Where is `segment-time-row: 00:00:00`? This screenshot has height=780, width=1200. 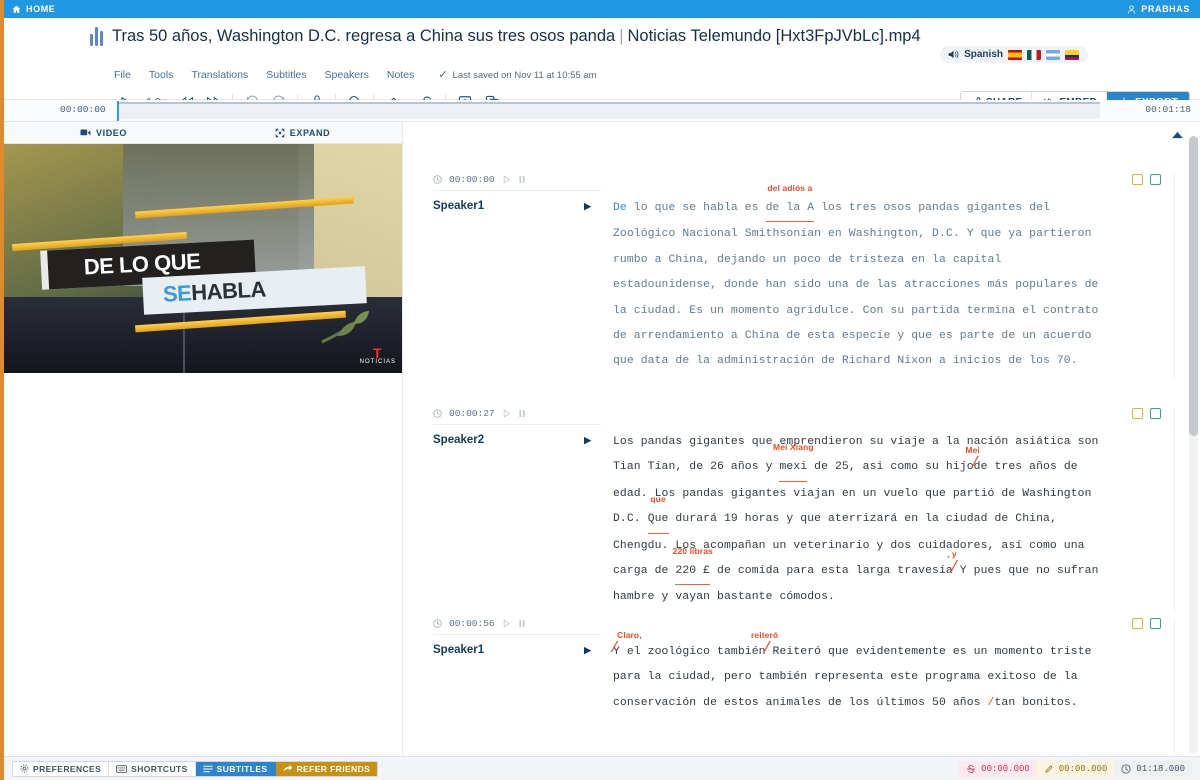 segment-time-row: 00:00:00 is located at coordinates (517, 182).